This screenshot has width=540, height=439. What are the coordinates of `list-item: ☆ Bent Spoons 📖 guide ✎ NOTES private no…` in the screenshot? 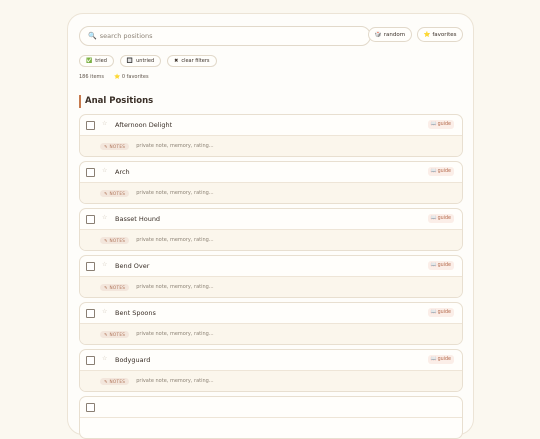 It's located at (271, 323).